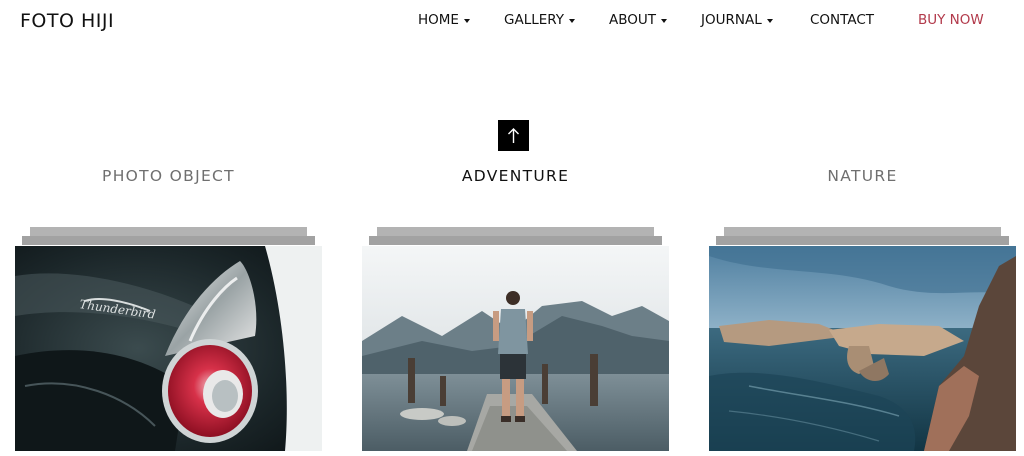  I want to click on coastal-cliffs-photo, so click(862, 348).